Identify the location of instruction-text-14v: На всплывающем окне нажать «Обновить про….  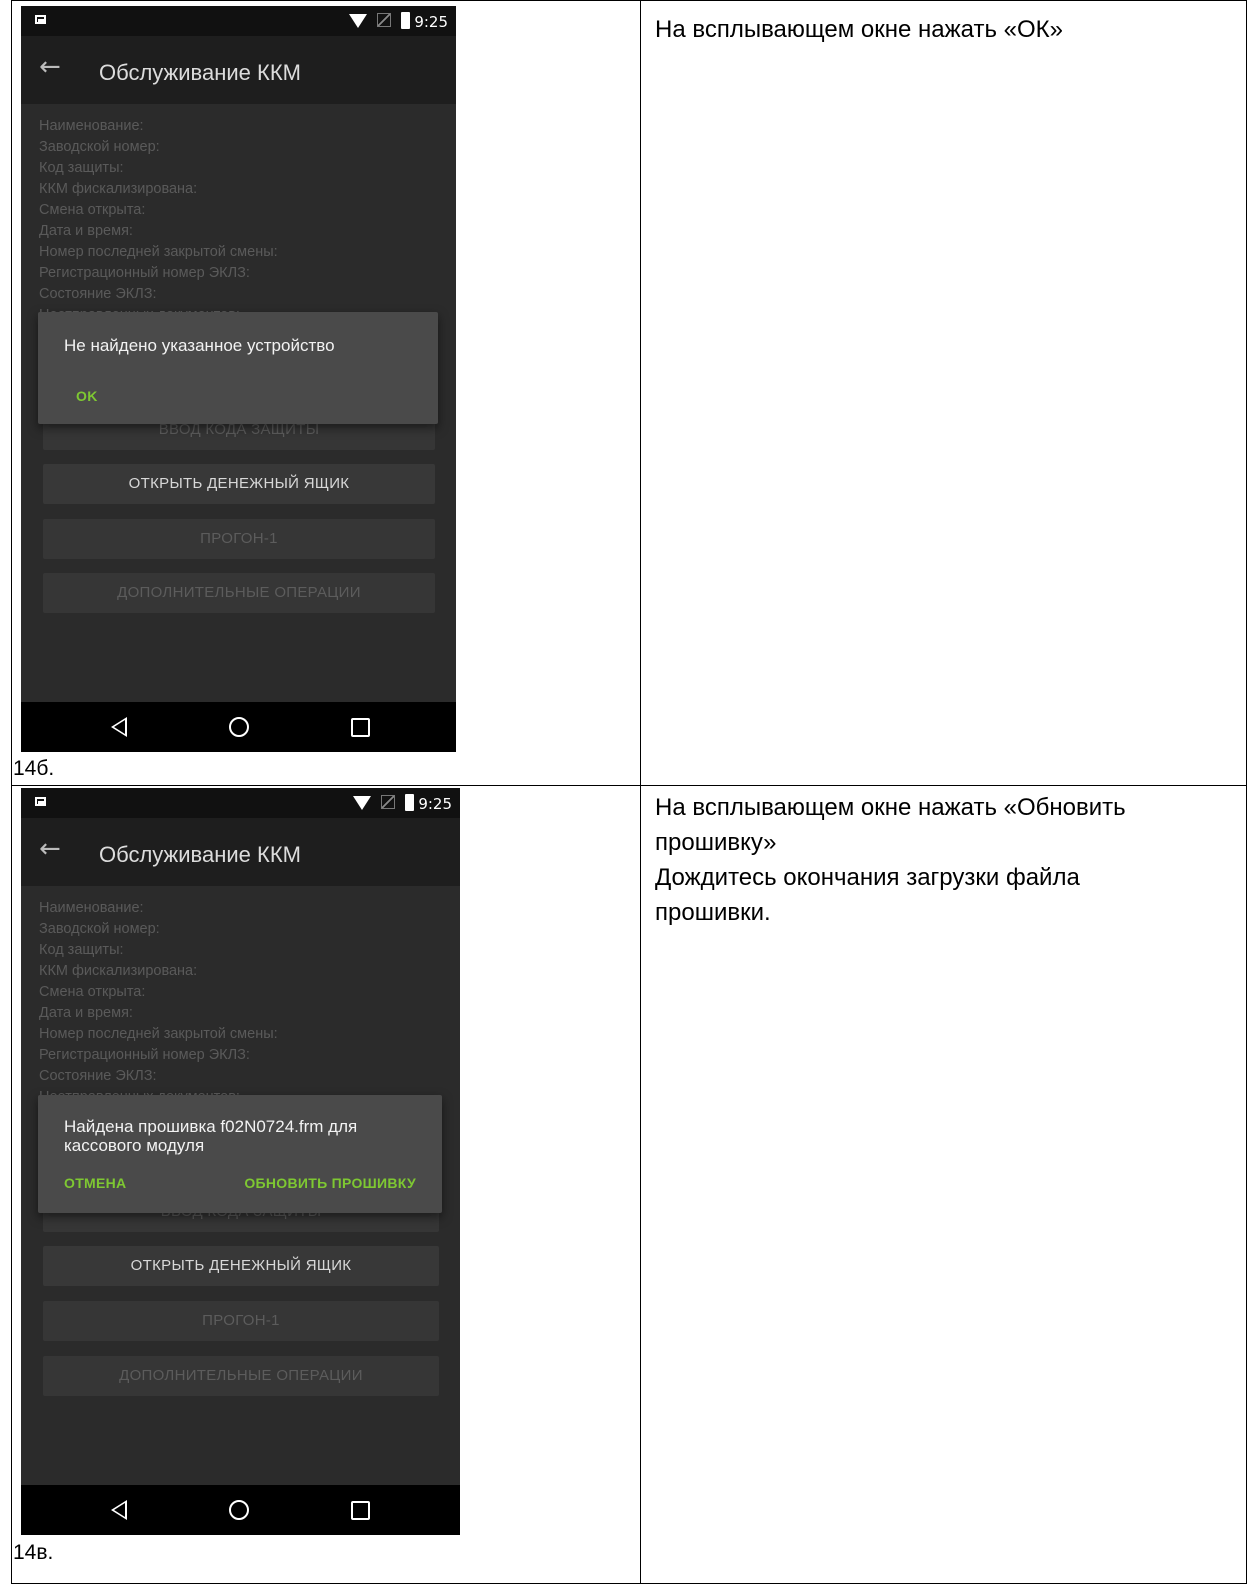
(945, 860).